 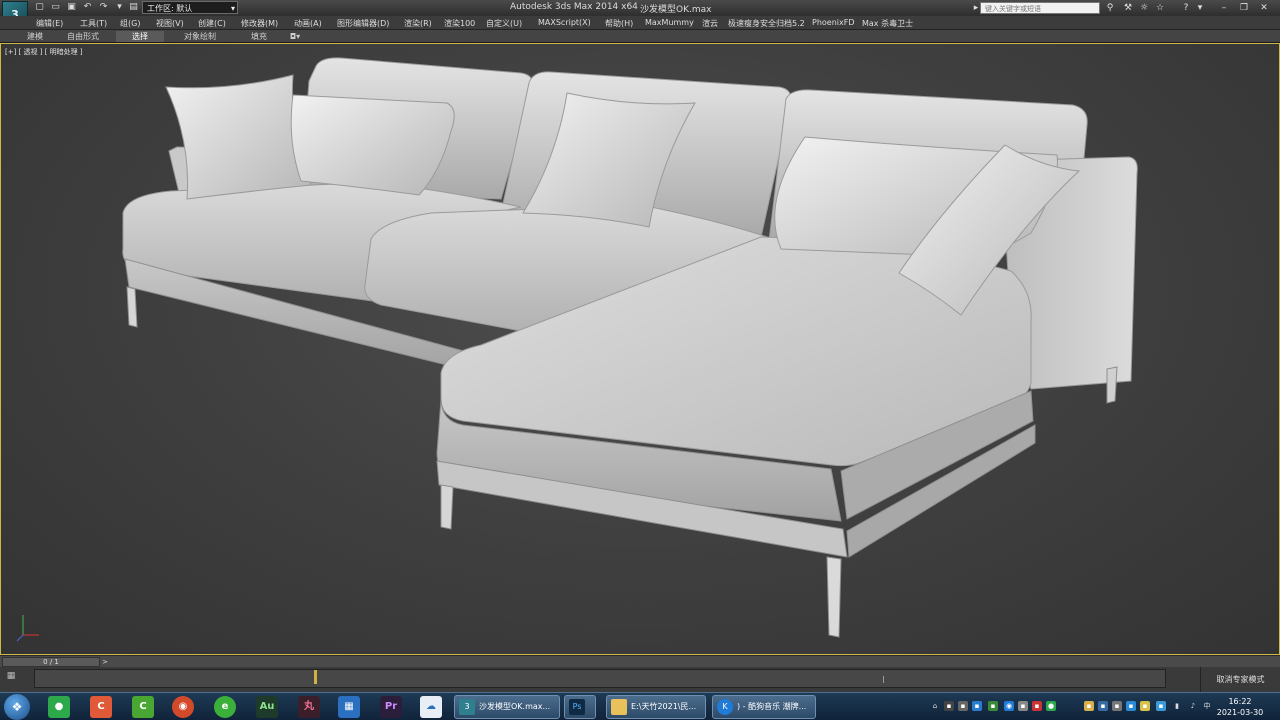 I want to click on save-icon: ▣, so click(x=71, y=7).